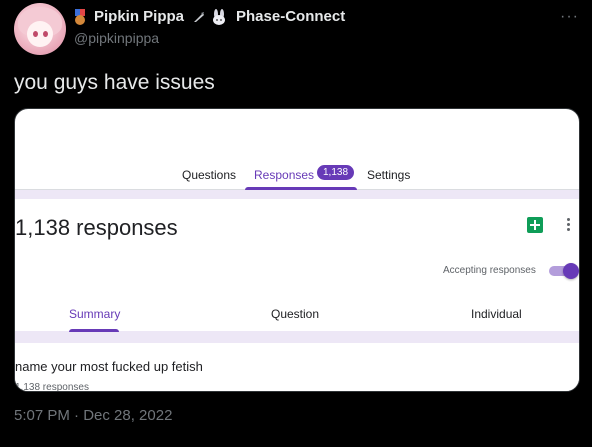 The width and height of the screenshot is (592, 447). I want to click on sheets-icon, so click(535, 225).